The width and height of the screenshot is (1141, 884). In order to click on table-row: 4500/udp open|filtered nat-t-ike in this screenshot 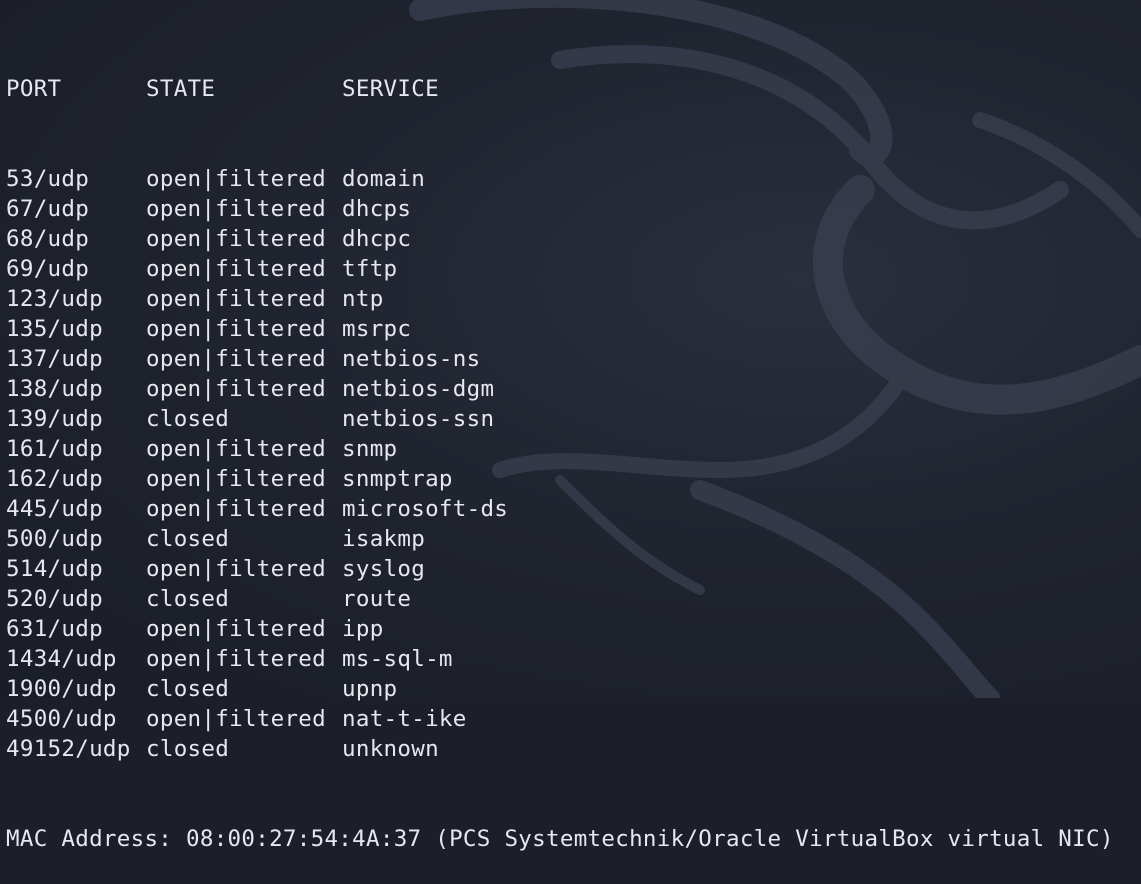, I will do `click(560, 719)`.